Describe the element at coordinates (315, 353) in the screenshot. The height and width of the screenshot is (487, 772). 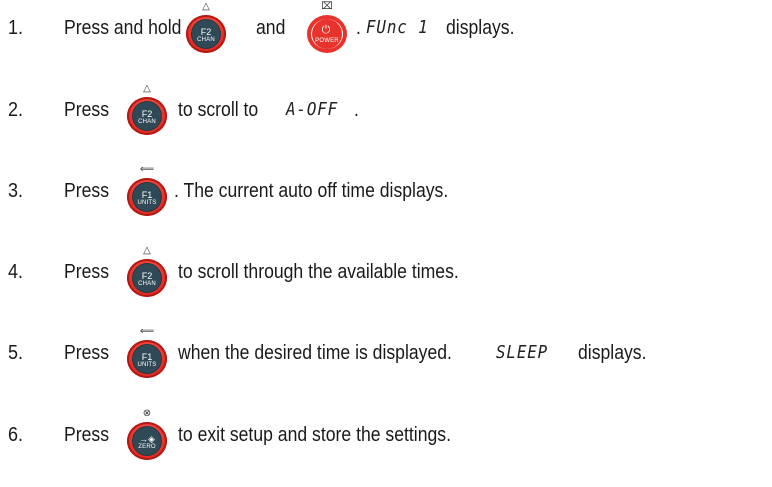
I see `step-text-mid: when the desired time is displayed.` at that location.